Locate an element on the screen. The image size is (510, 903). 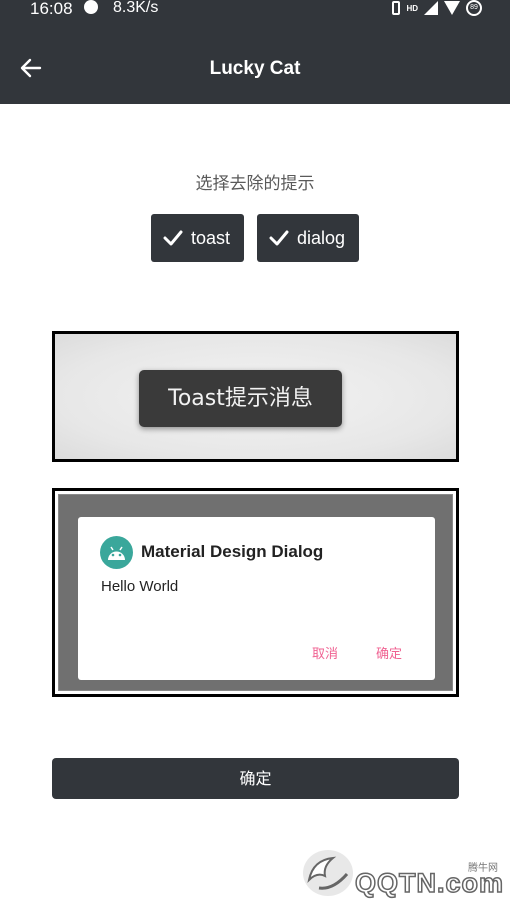
status-bar: 16:08 8.3K/s HD 89 is located at coordinates (255, 9).